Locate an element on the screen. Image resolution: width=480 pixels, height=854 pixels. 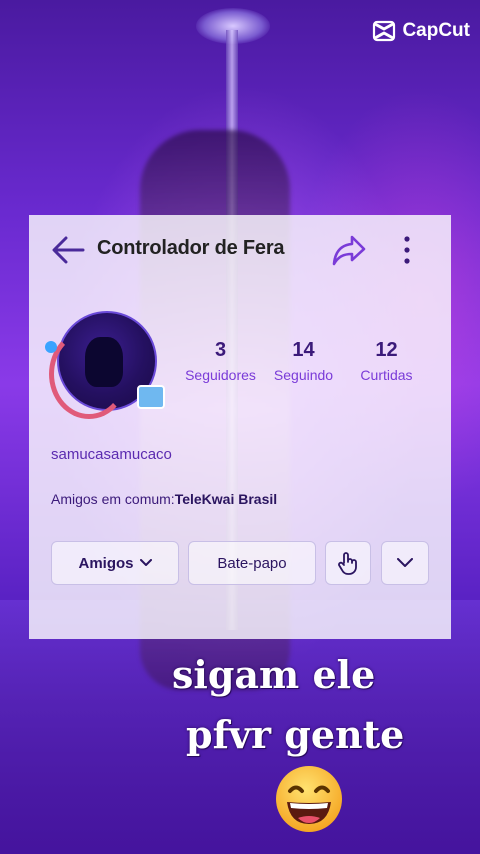
avatar-sparkle-icon is located at coordinates (51, 347).